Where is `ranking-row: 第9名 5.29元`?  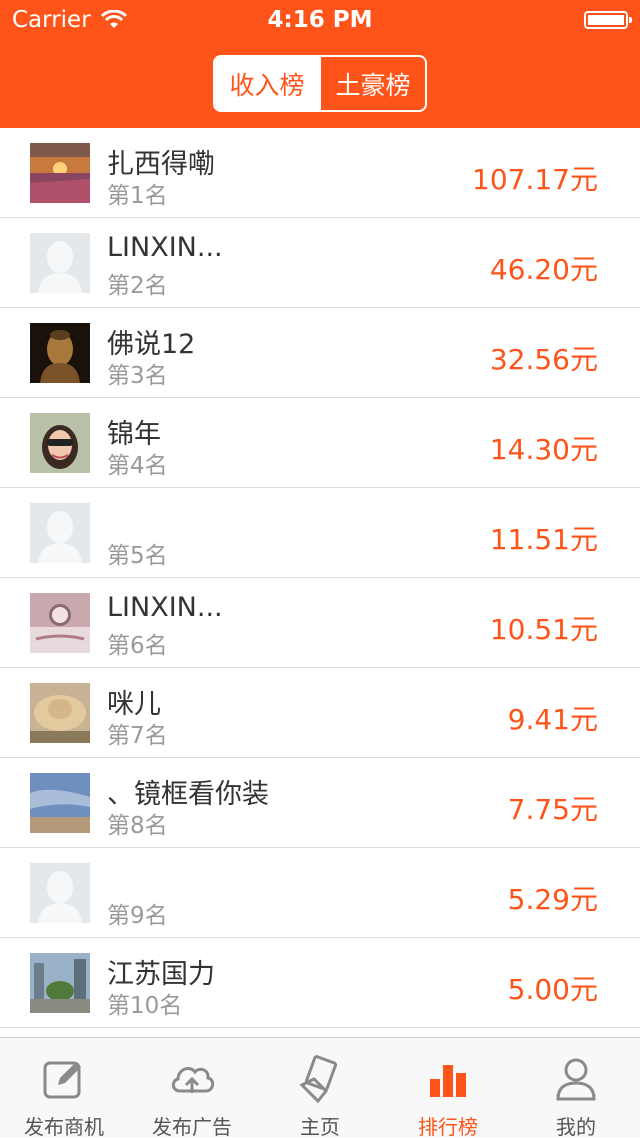 ranking-row: 第9名 5.29元 is located at coordinates (320, 893).